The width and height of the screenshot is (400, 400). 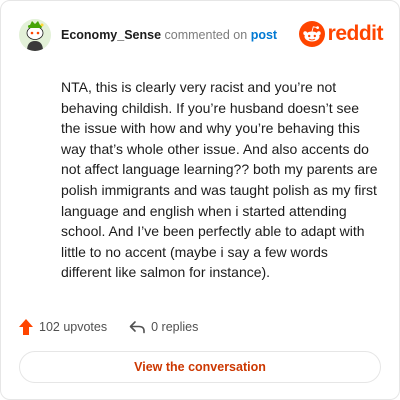 I want to click on comment-meta: Economy_Sense commented on post, so click(x=169, y=35).